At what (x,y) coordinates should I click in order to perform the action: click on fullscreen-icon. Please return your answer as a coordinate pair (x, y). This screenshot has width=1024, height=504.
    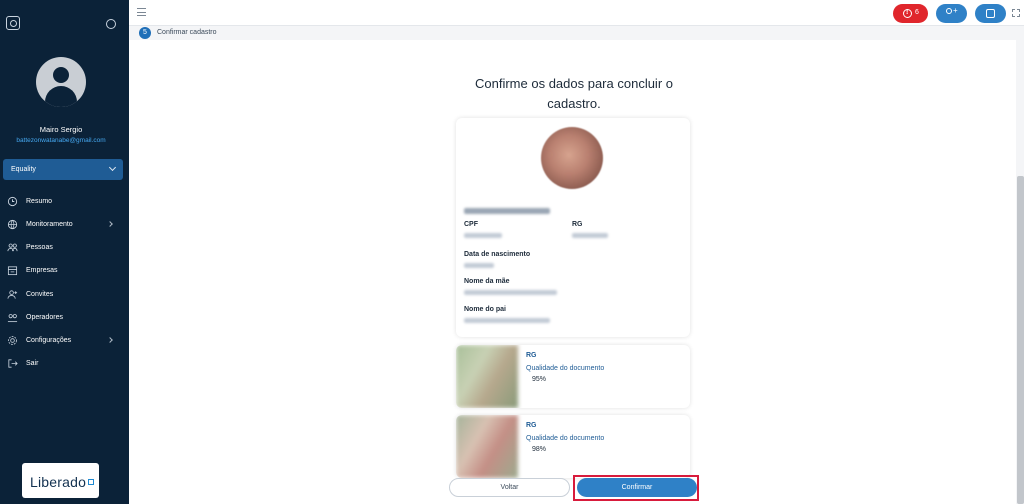
    Looking at the image, I should click on (1016, 13).